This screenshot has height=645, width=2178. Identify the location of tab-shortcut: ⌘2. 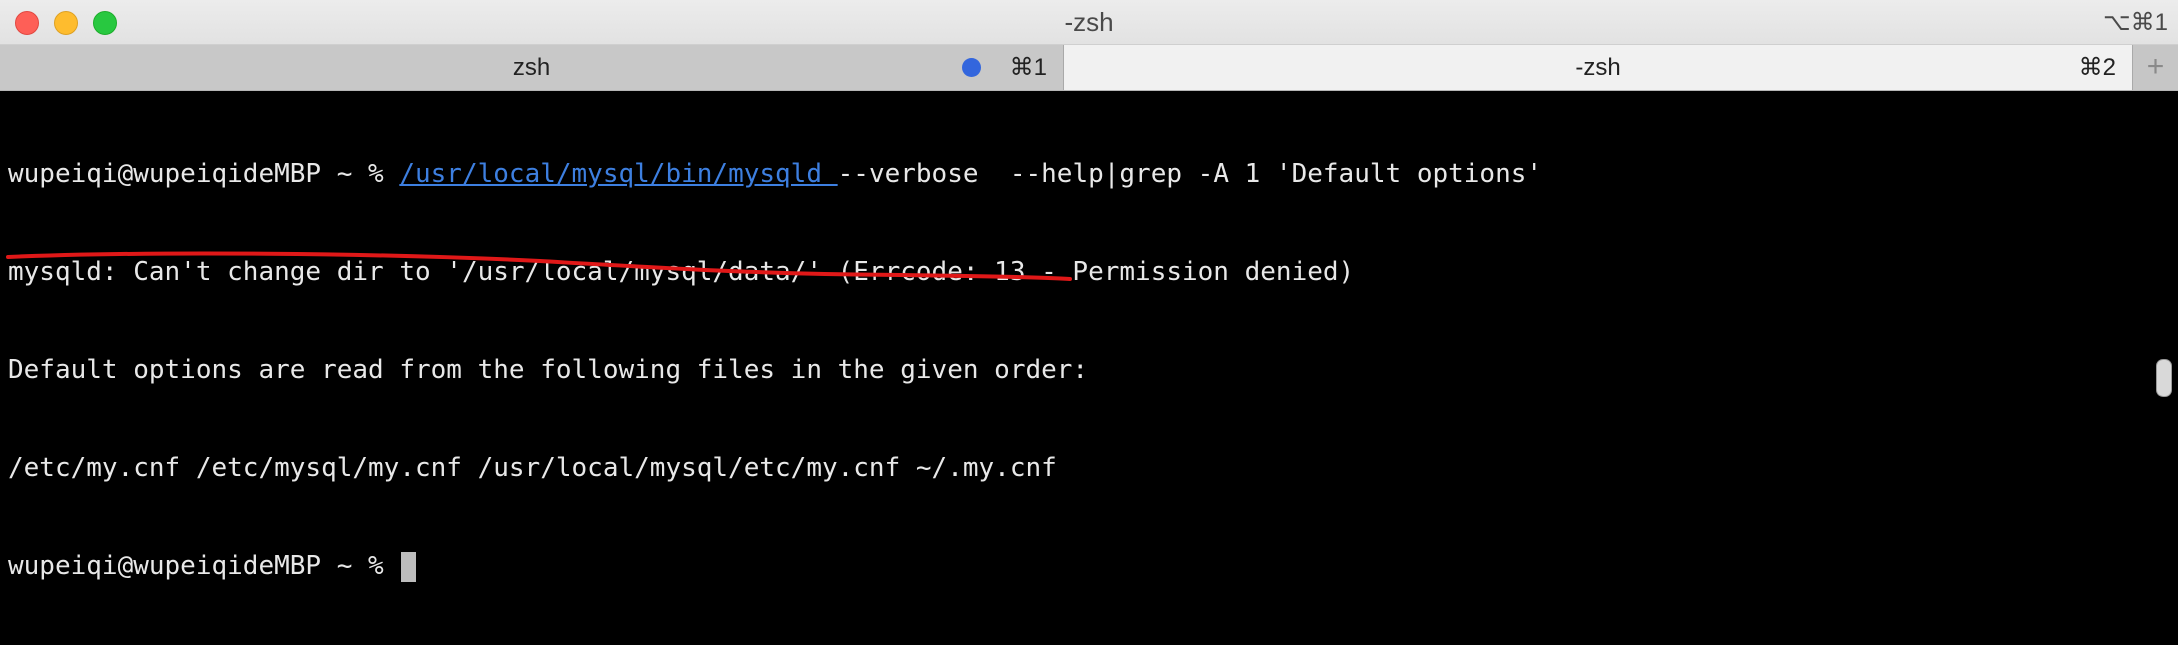
(2097, 67).